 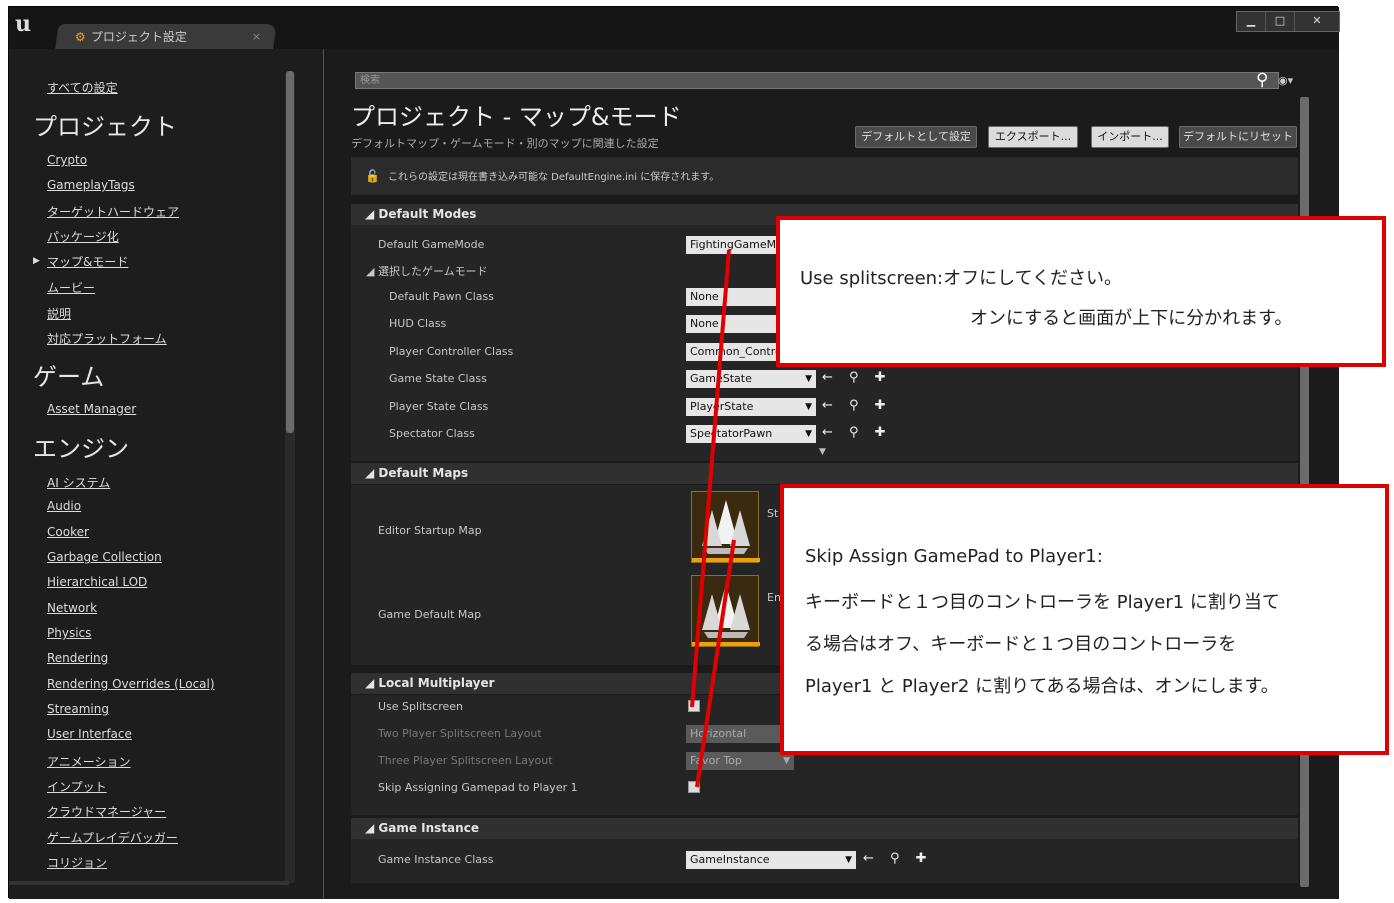 I want to click on tab-project-settings: ⚙ プロジェクト設定 ×, so click(x=166, y=37).